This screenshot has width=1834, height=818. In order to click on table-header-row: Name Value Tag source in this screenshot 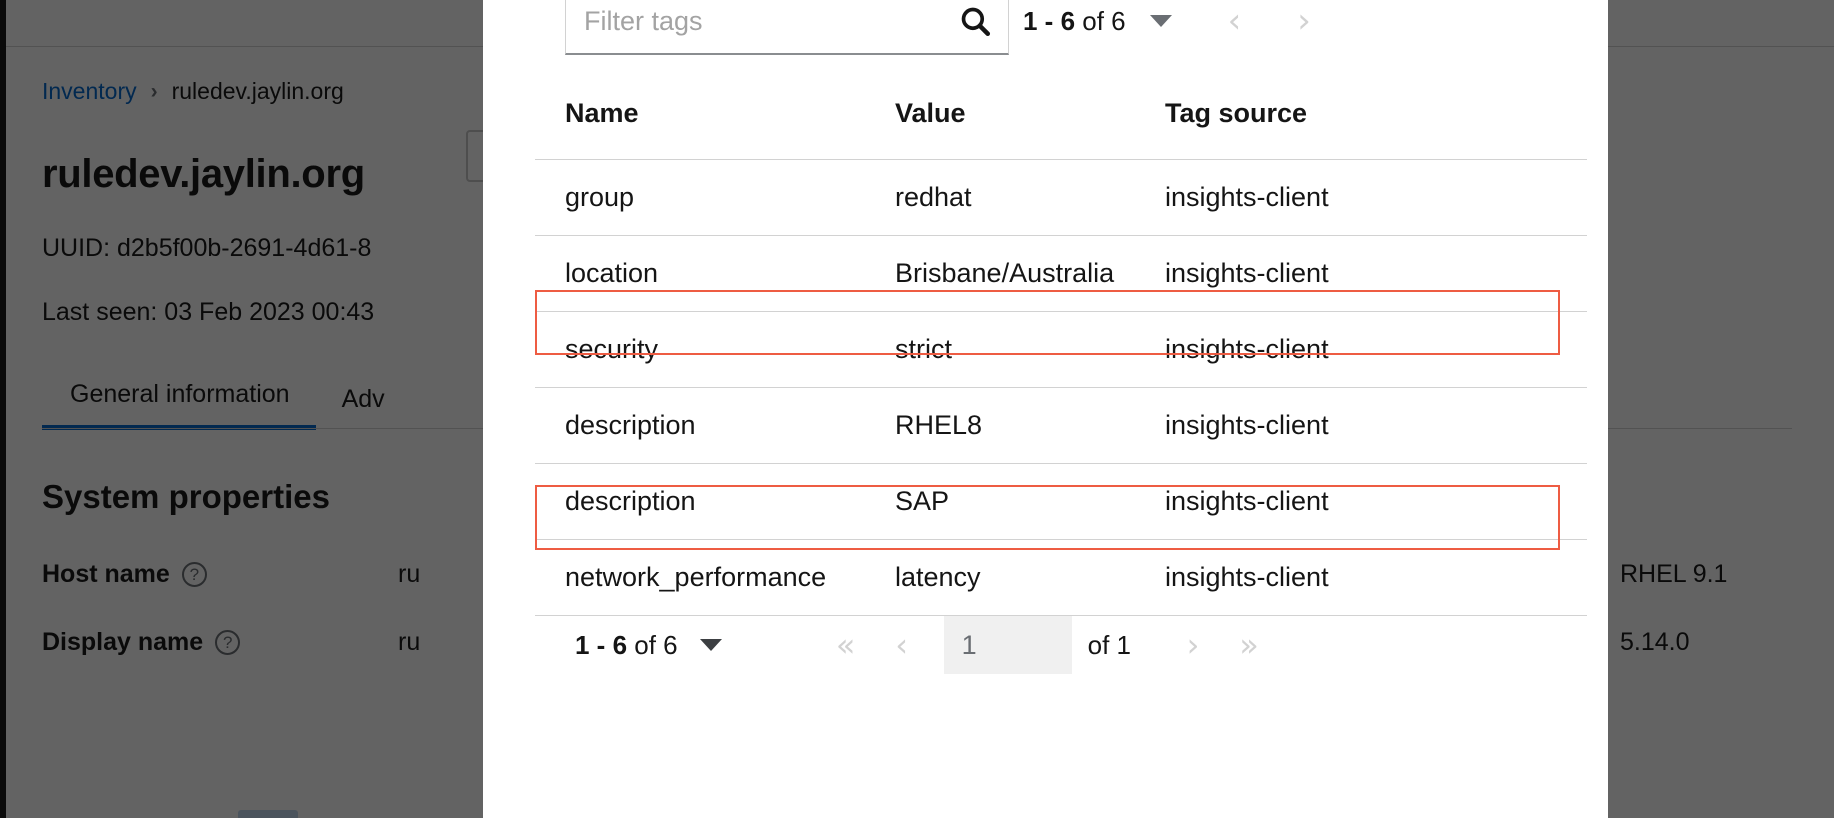, I will do `click(1061, 129)`.